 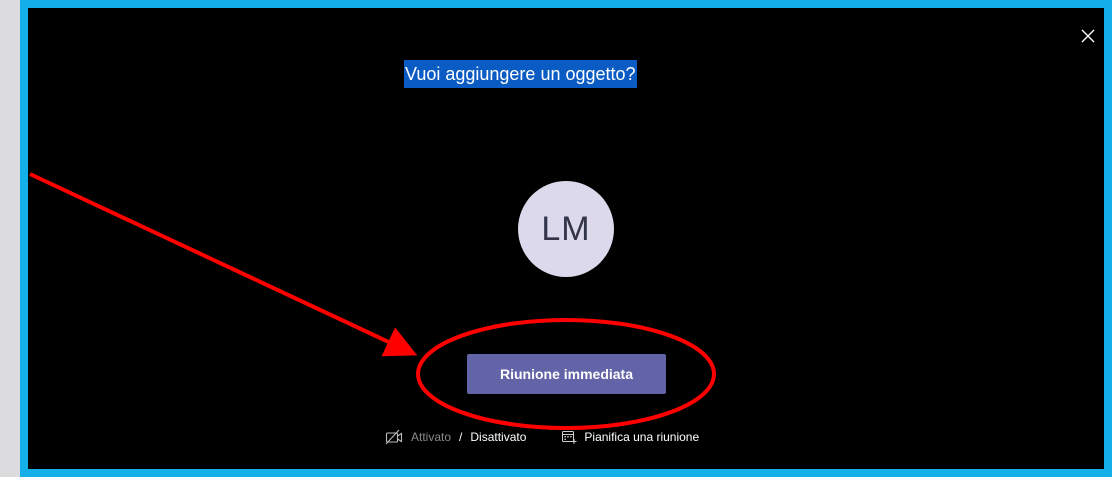 What do you see at coordinates (498, 437) in the screenshot?
I see `video-off-option: Disattivato` at bounding box center [498, 437].